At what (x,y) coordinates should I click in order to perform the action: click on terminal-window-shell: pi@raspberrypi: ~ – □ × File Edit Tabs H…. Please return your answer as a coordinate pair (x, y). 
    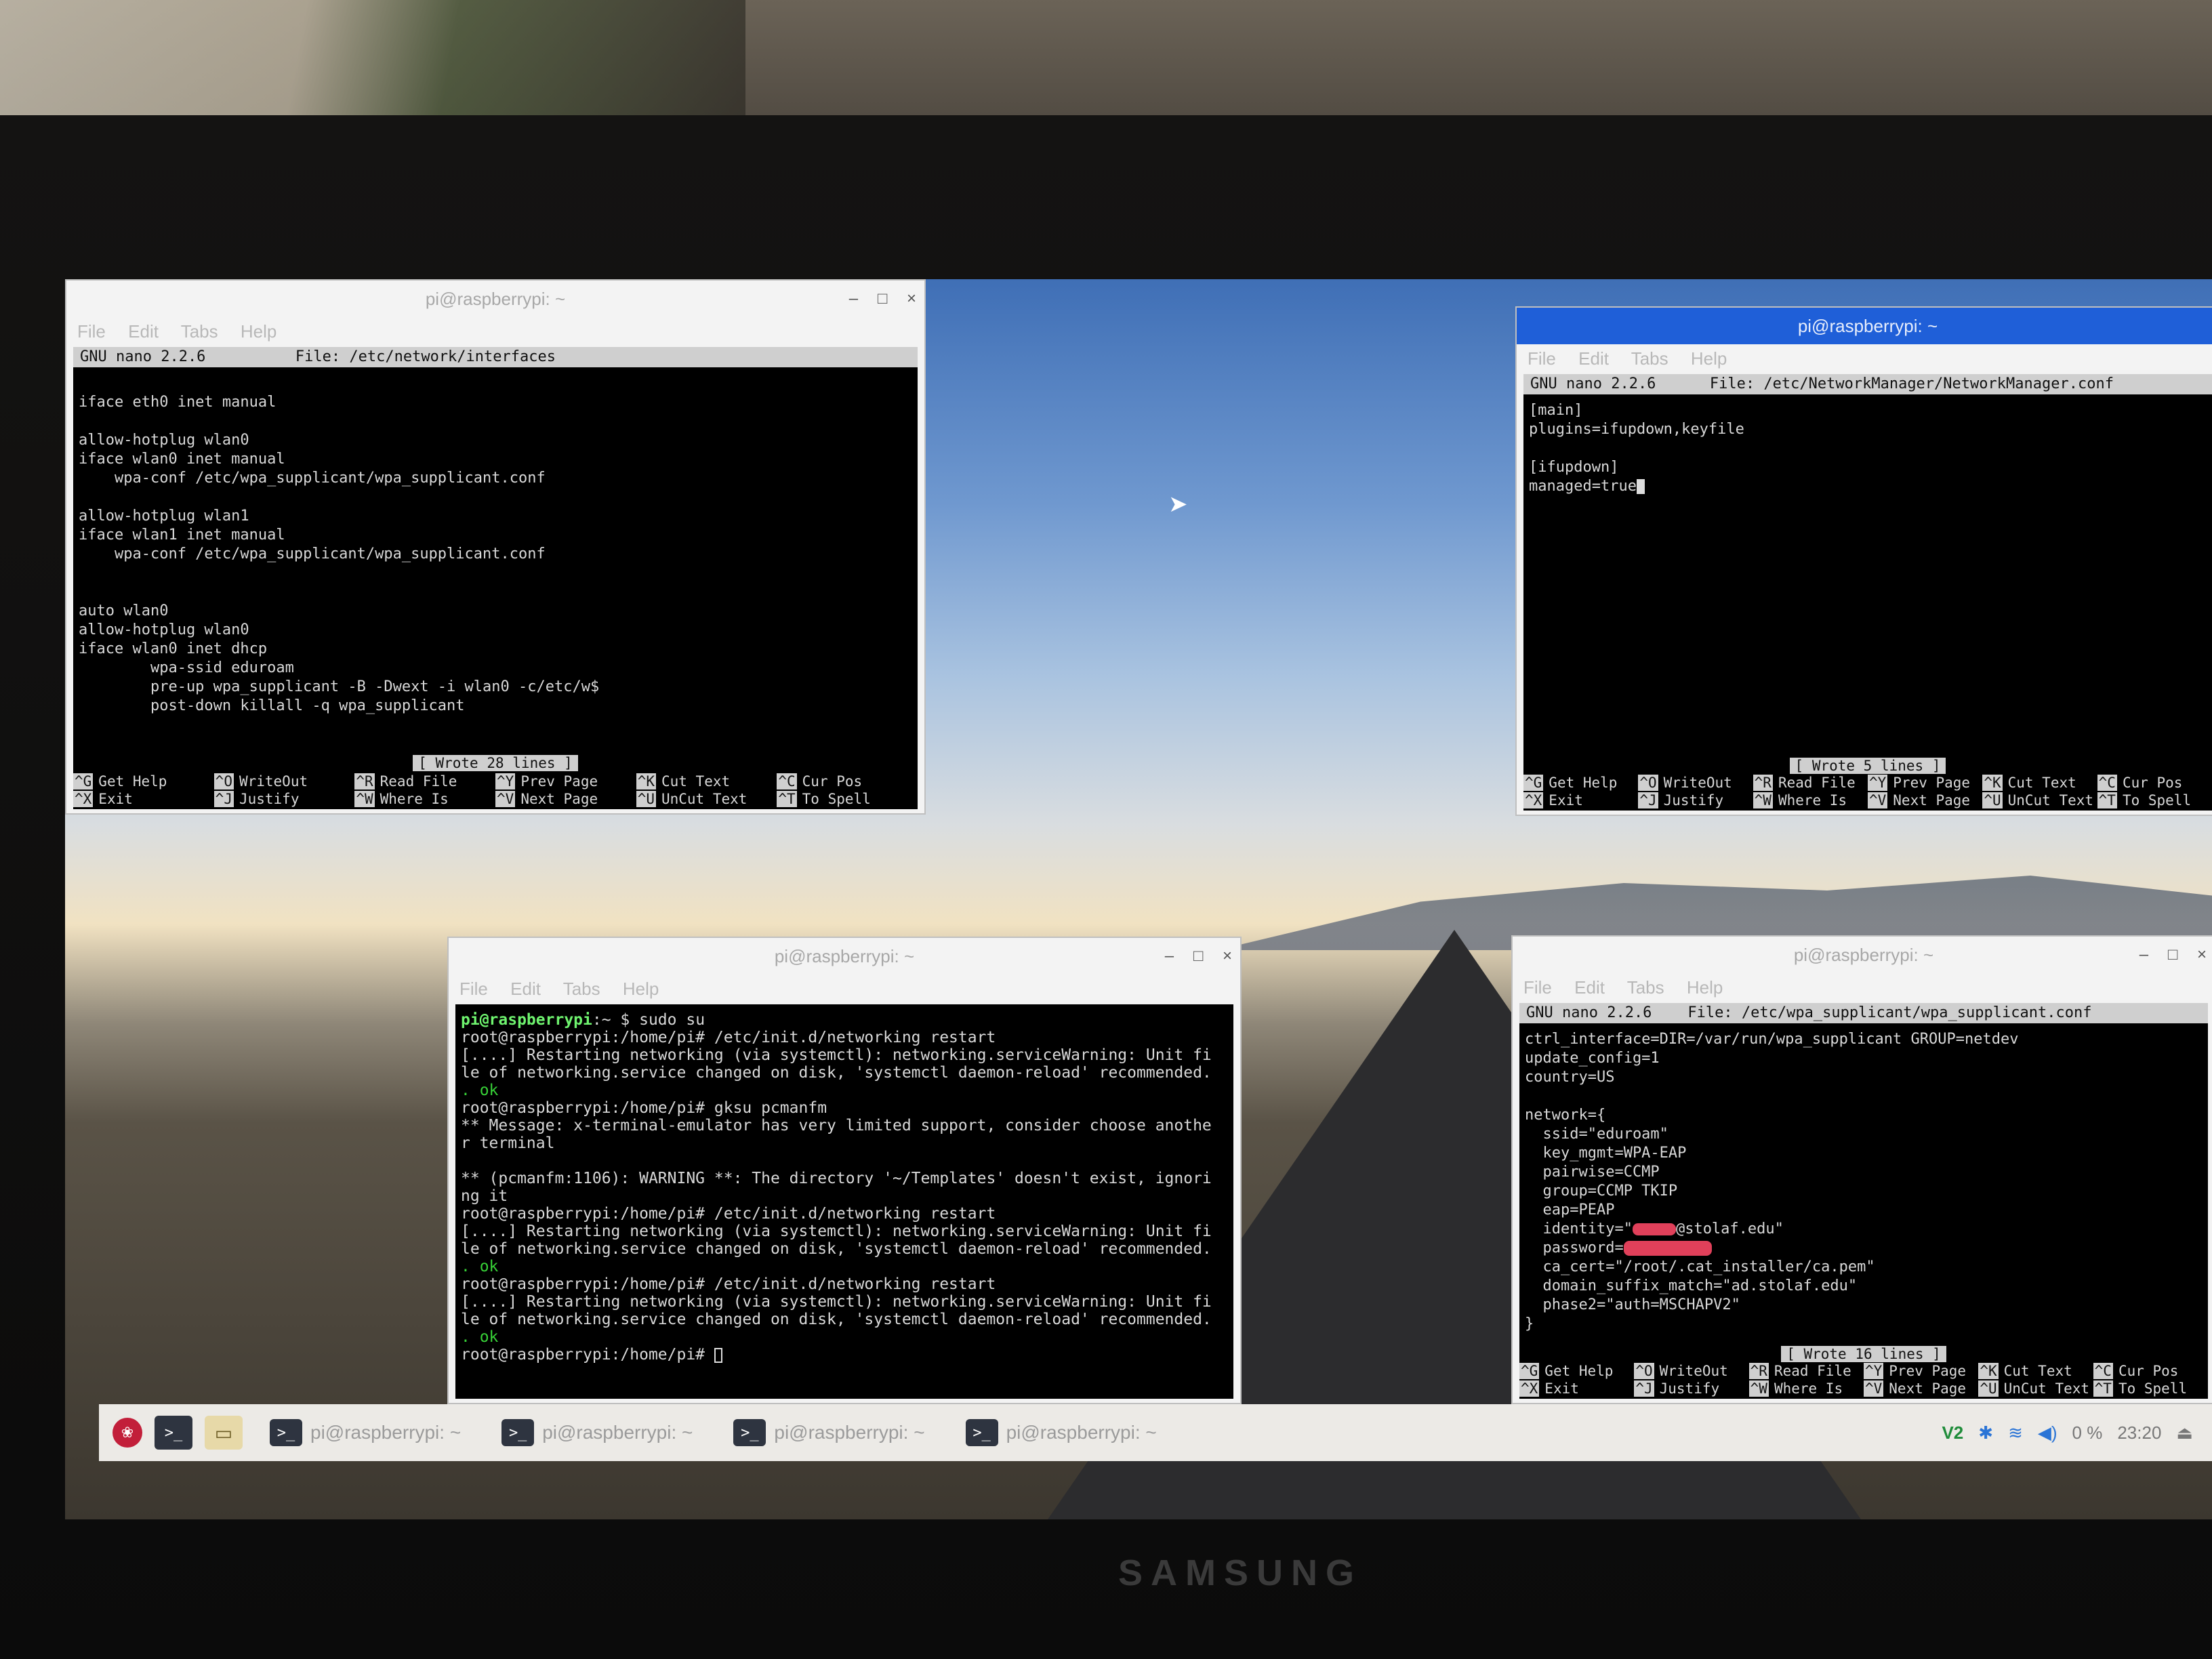
    Looking at the image, I should click on (844, 1170).